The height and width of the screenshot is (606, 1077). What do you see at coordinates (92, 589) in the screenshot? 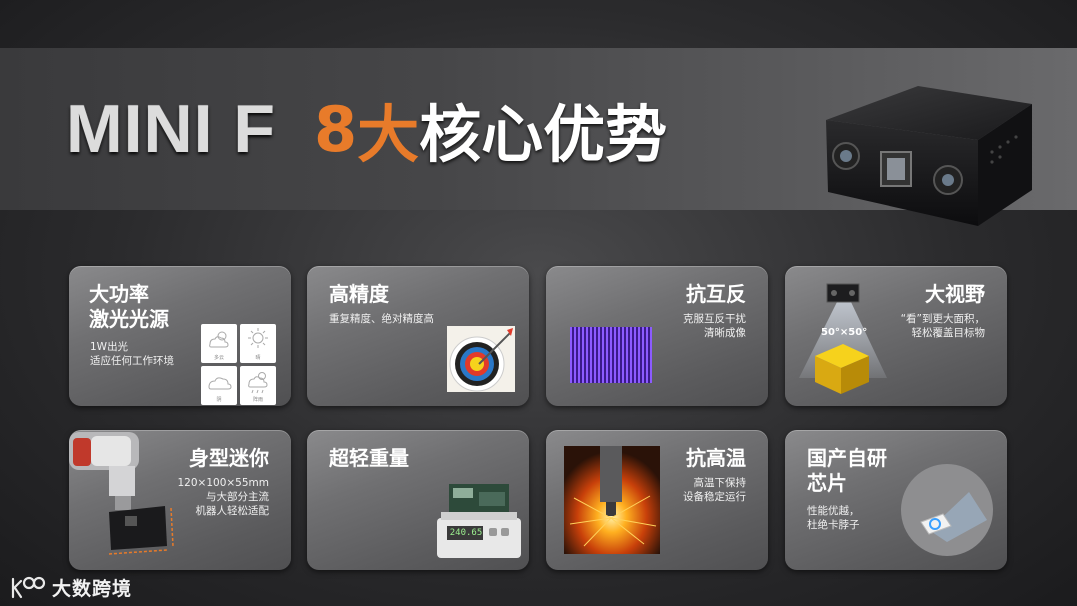
I see `brand-name: 大数跨境` at bounding box center [92, 589].